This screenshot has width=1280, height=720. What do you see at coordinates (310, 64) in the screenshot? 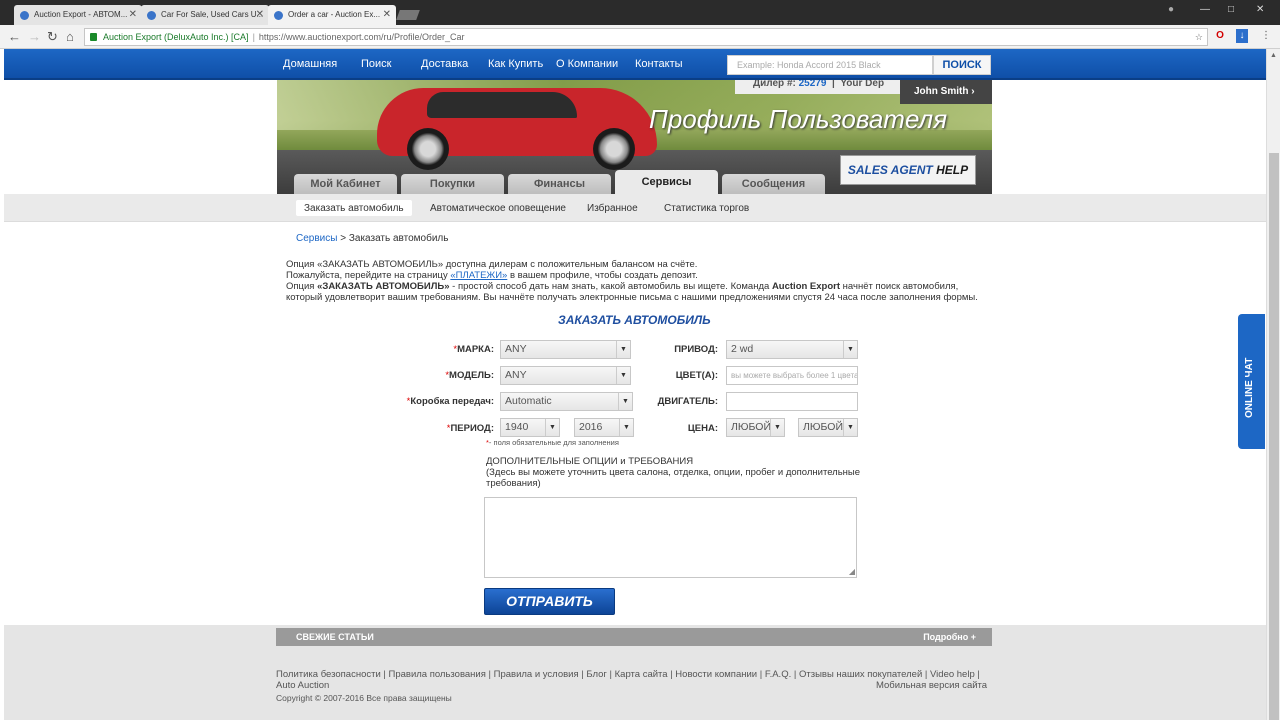
I see `nav-home: Домашняя` at bounding box center [310, 64].